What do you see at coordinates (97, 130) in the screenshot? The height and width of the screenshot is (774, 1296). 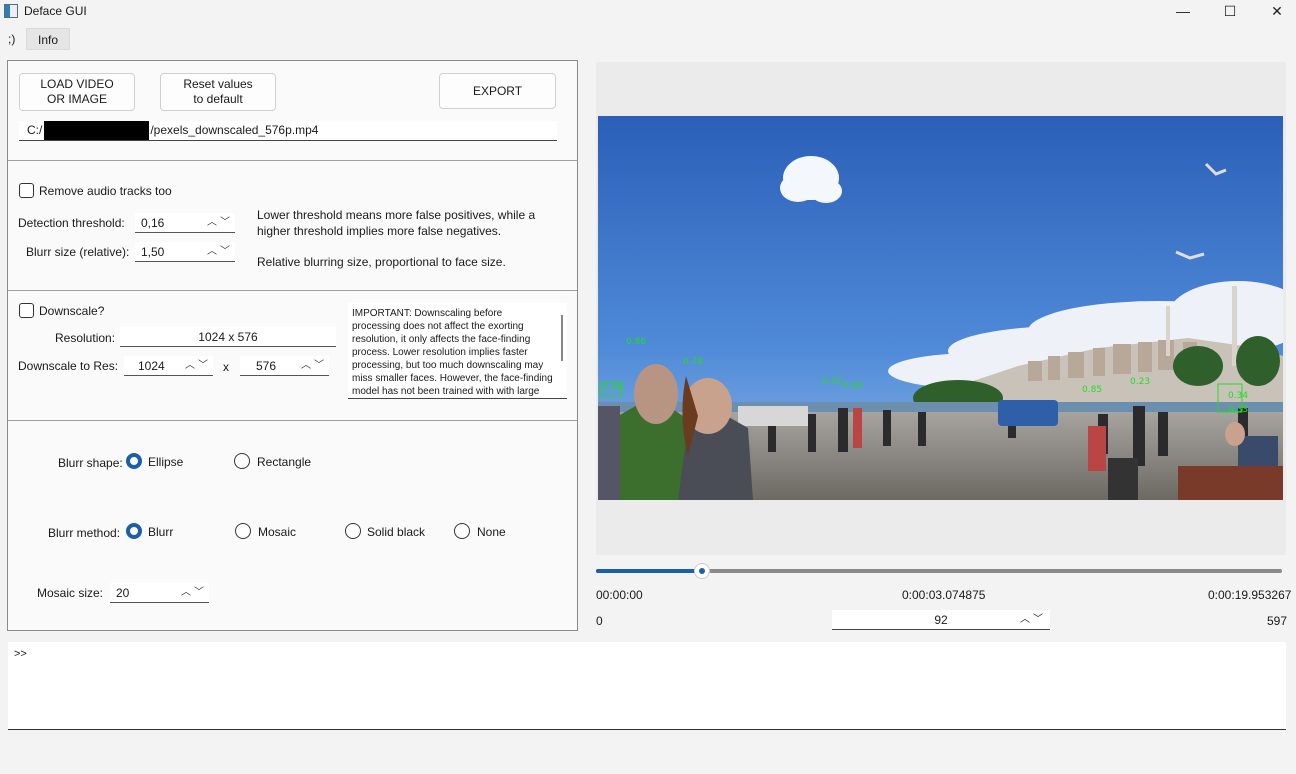 I see `redaction-box` at bounding box center [97, 130].